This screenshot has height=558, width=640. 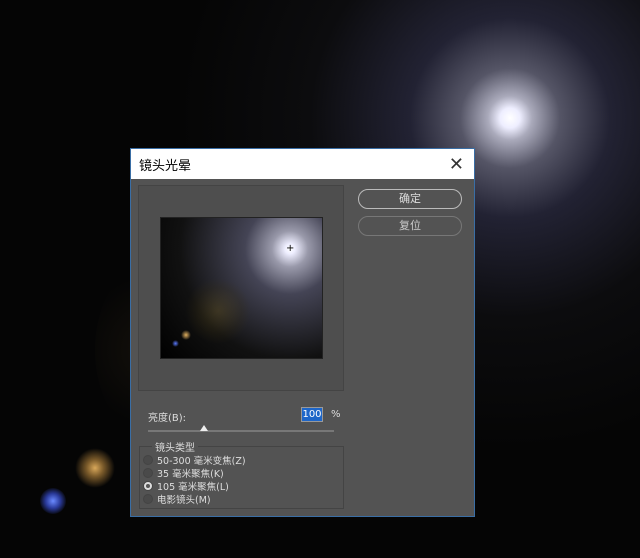 What do you see at coordinates (201, 461) in the screenshot?
I see `radio-label: 50-300 毫米变焦(Z)` at bounding box center [201, 461].